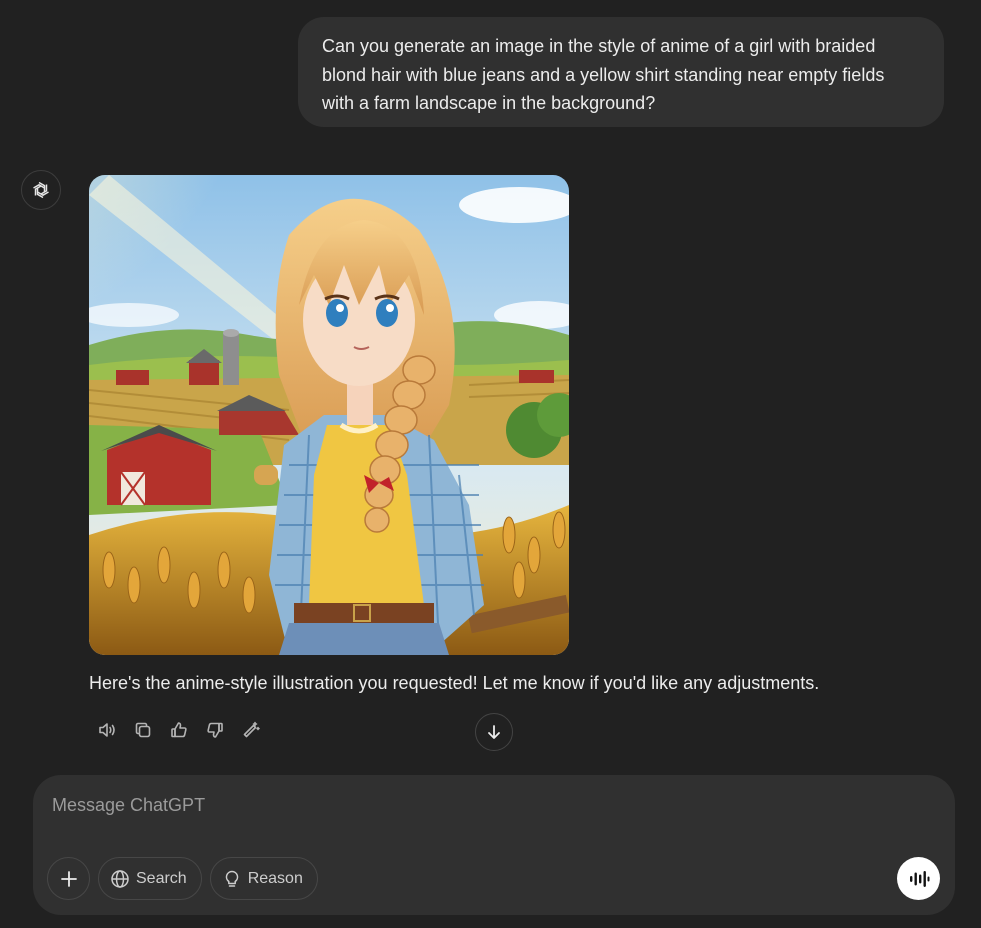 Image resolution: width=981 pixels, height=928 pixels. I want to click on composer-tools: Search Reason, so click(182, 878).